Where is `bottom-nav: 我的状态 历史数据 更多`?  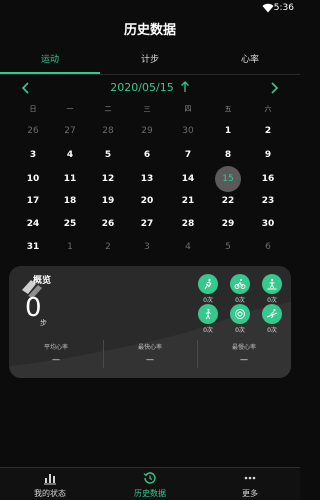 bottom-nav: 我的状态 历史数据 更多 is located at coordinates (150, 483).